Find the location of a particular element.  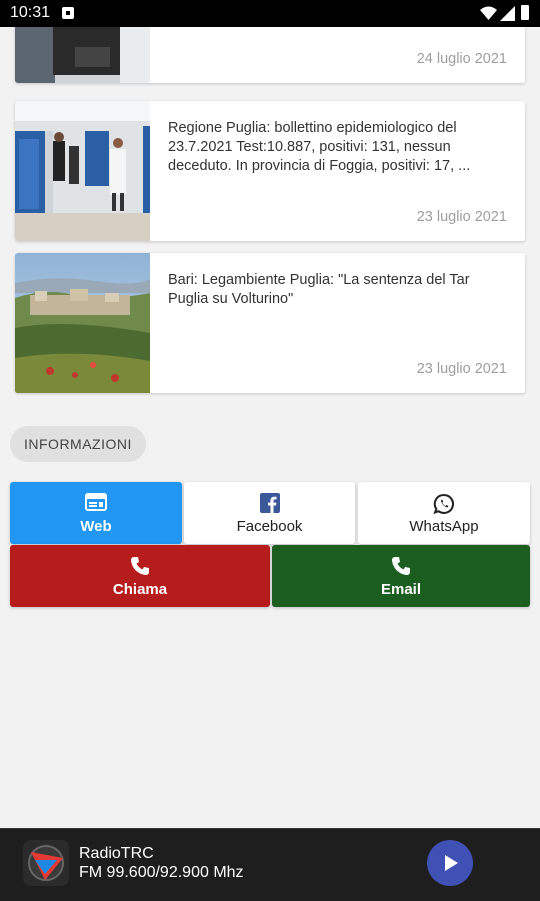

facebook-button: Facebook is located at coordinates (269, 513).